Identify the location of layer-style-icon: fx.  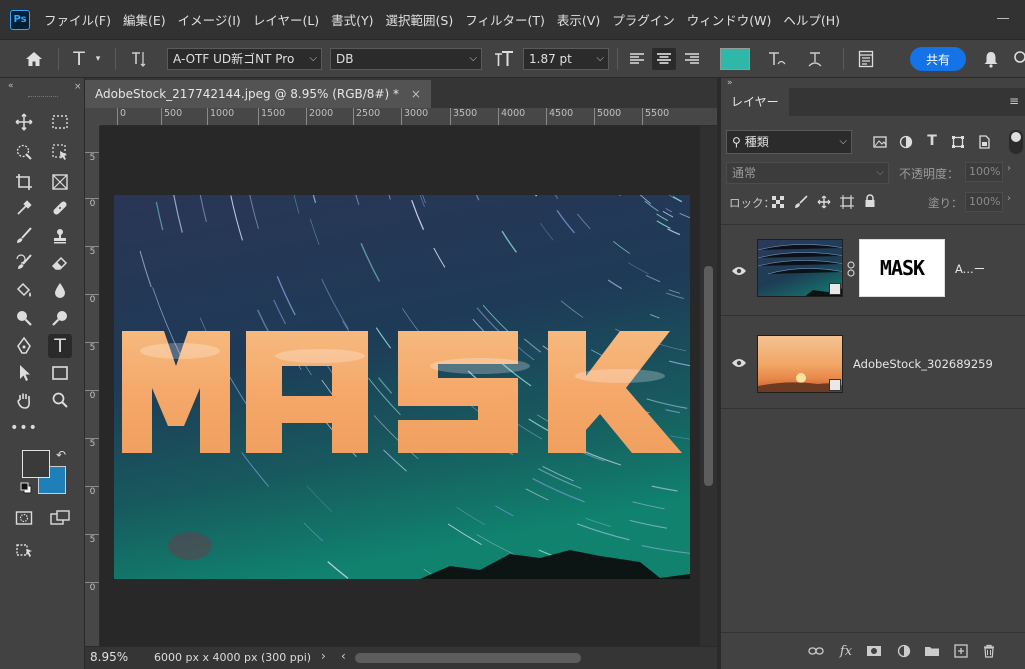
(846, 651).